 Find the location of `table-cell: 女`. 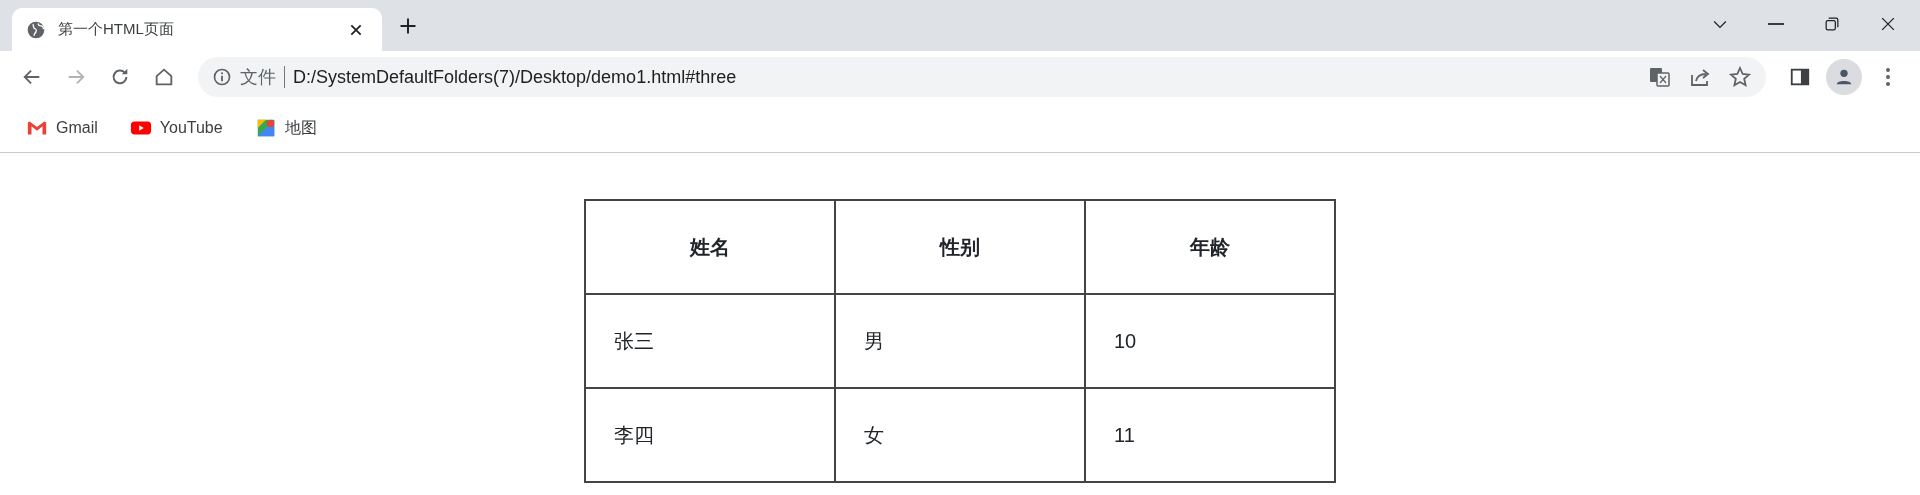

table-cell: 女 is located at coordinates (960, 435).